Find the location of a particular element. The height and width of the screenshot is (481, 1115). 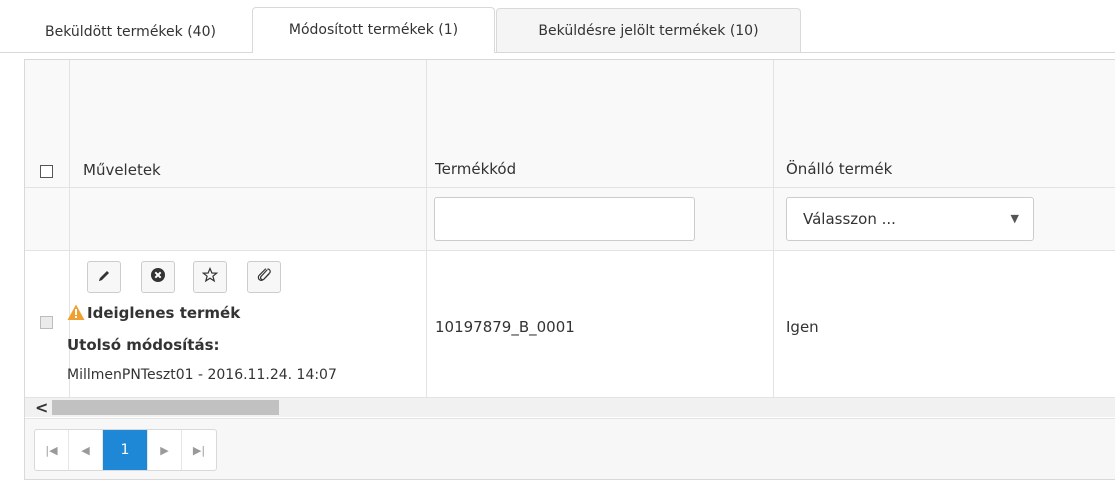

last-modified-label: Utolsó módosítás: is located at coordinates (143, 345).